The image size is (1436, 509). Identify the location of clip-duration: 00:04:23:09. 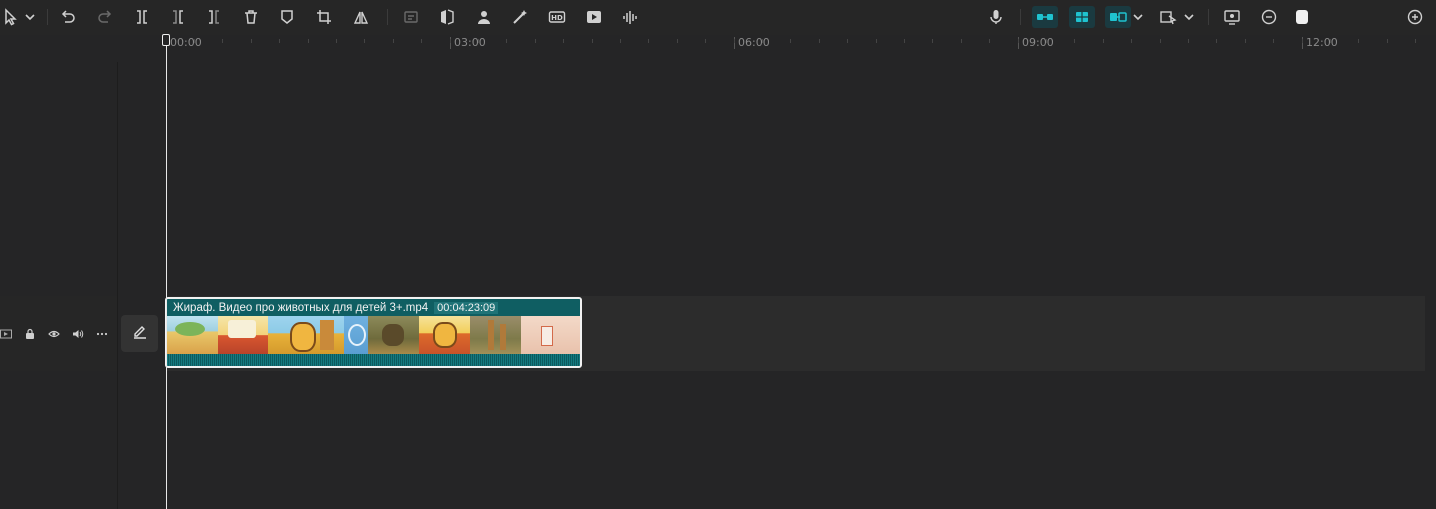
(466, 307).